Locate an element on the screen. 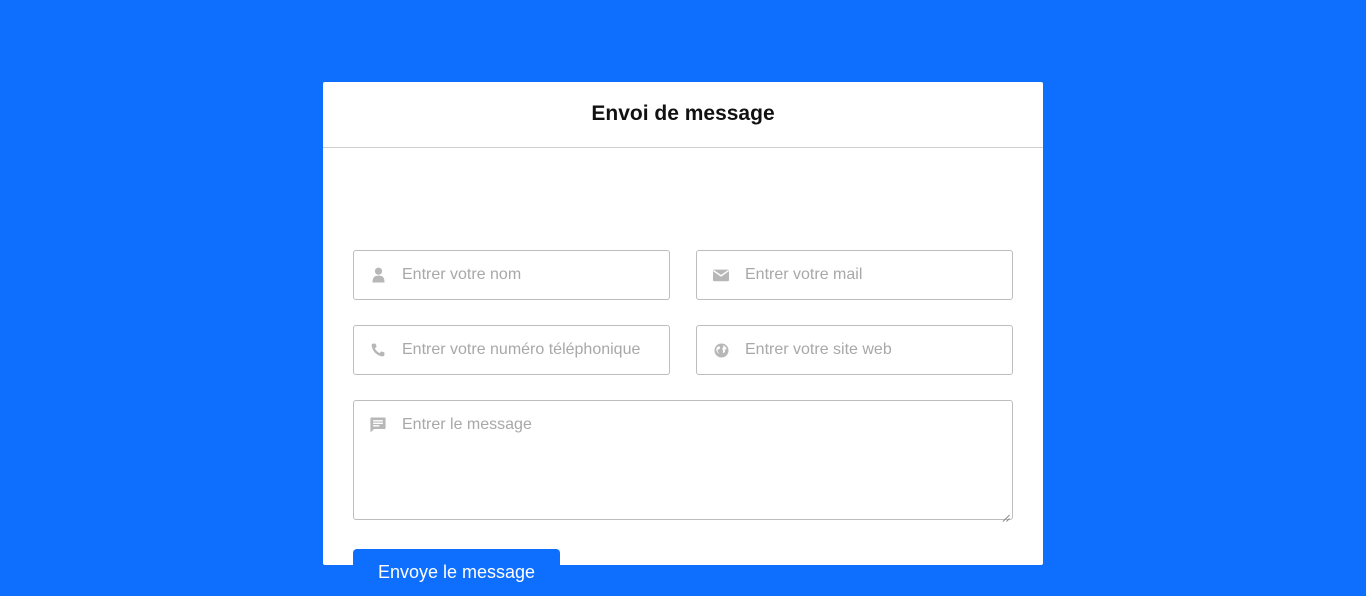 The height and width of the screenshot is (596, 1366). phone-field is located at coordinates (511, 350).